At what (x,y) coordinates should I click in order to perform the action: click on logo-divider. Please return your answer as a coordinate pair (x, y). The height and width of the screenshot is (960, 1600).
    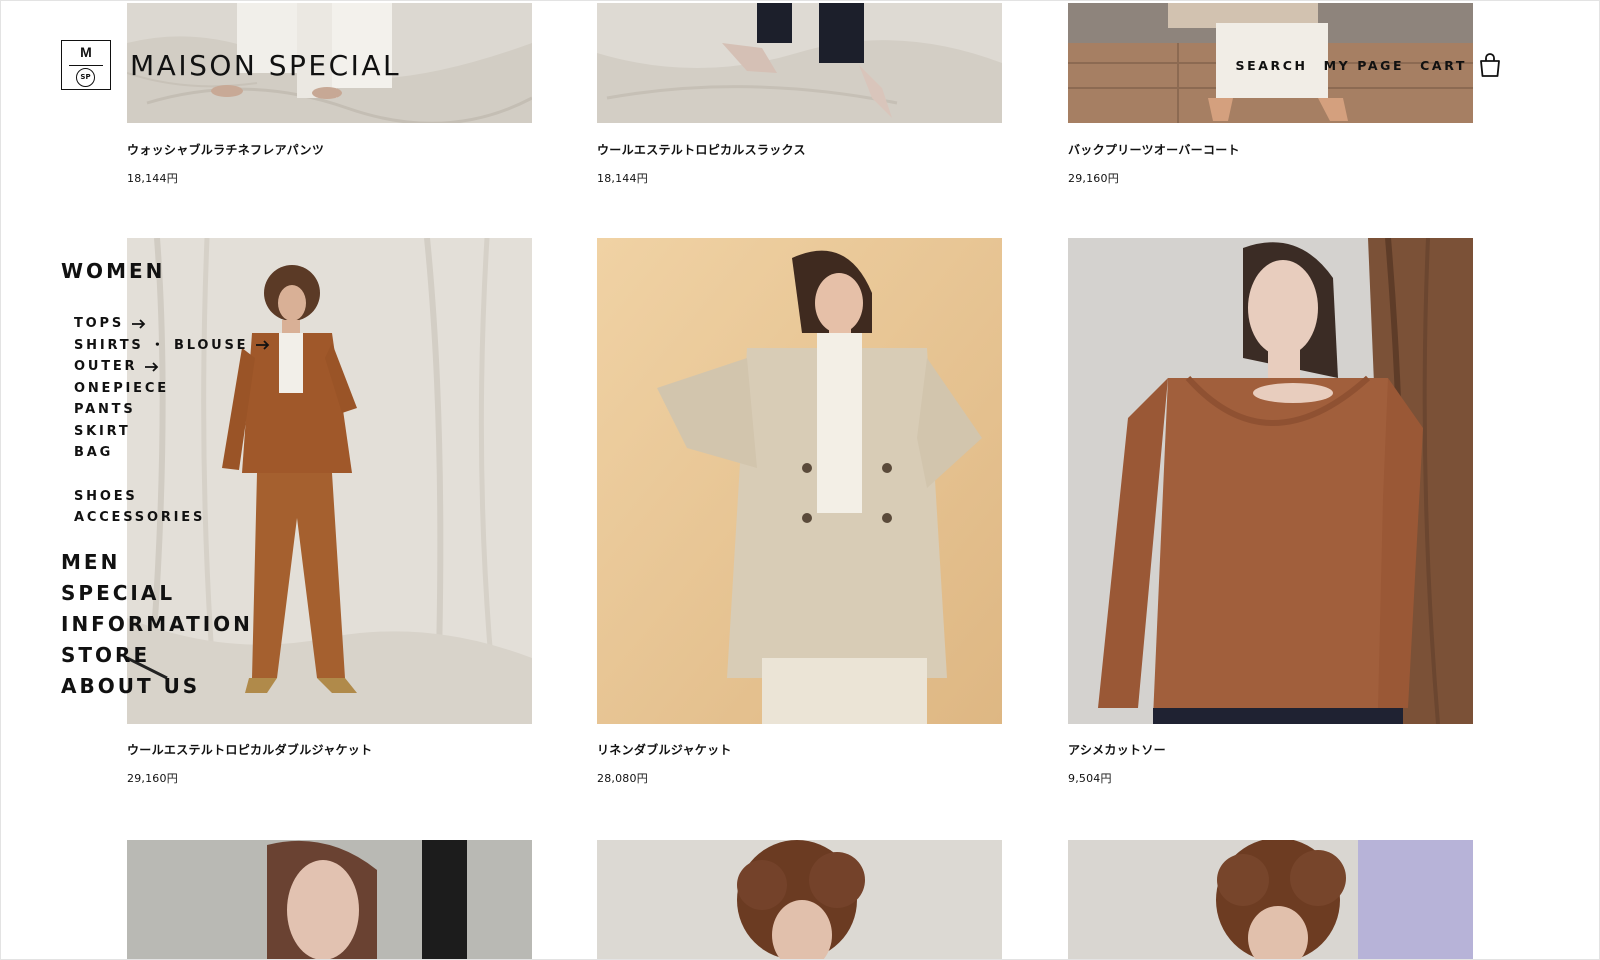
    Looking at the image, I should click on (86, 65).